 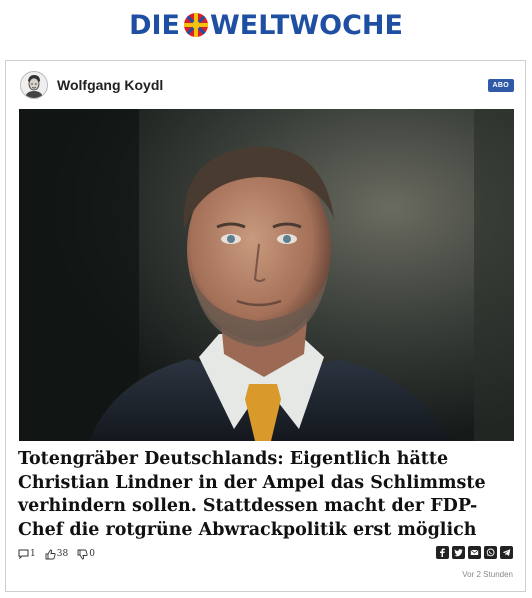 I want to click on logo-text-part1: DIE, so click(x=154, y=25).